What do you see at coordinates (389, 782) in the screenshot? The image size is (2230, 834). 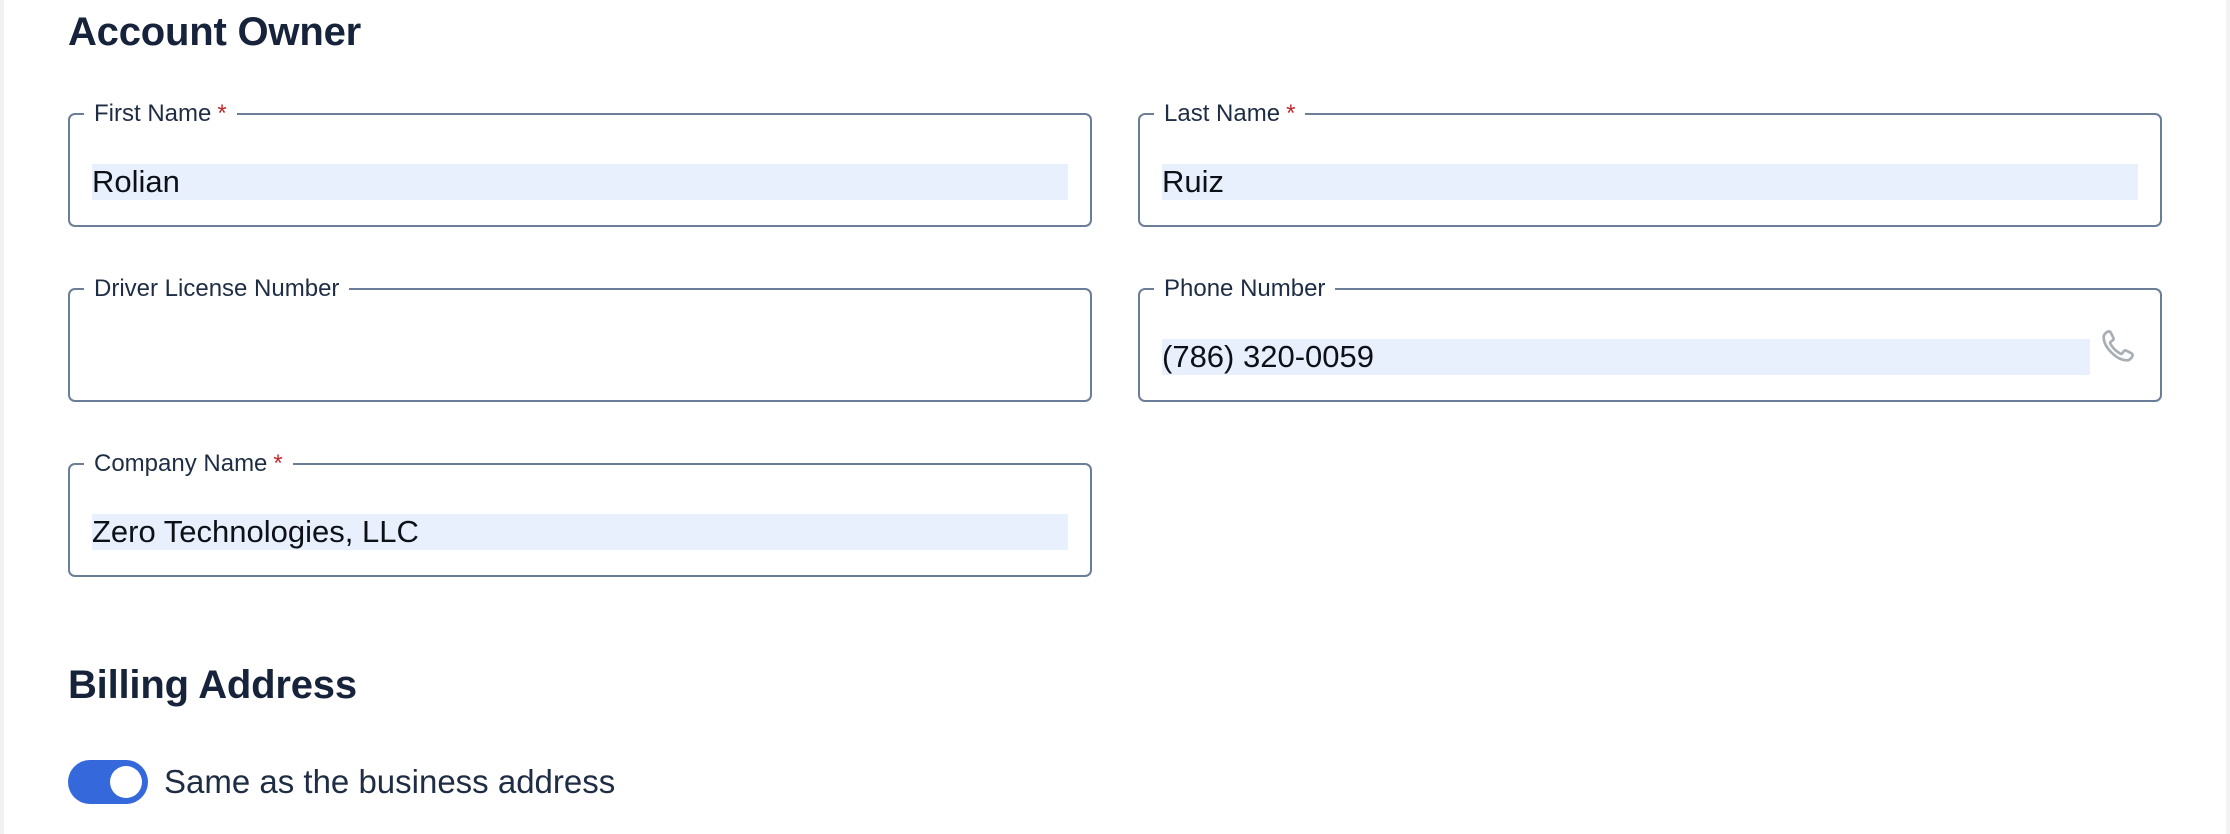 I see `same-as-business-label: Same as the business address` at bounding box center [389, 782].